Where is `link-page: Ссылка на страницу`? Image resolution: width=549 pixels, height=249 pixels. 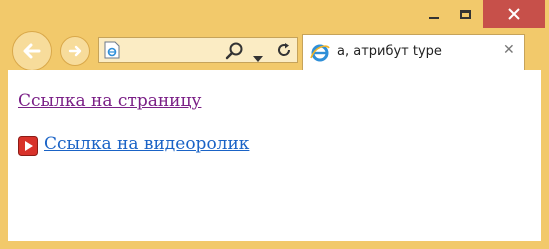
link-page: Ссылка на страницу is located at coordinates (109, 101).